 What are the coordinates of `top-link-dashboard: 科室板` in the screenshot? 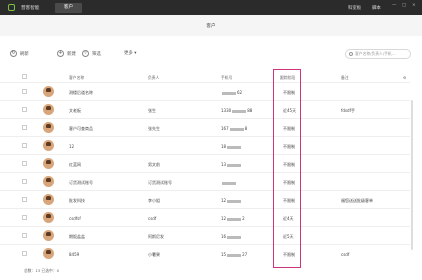 It's located at (354, 8).